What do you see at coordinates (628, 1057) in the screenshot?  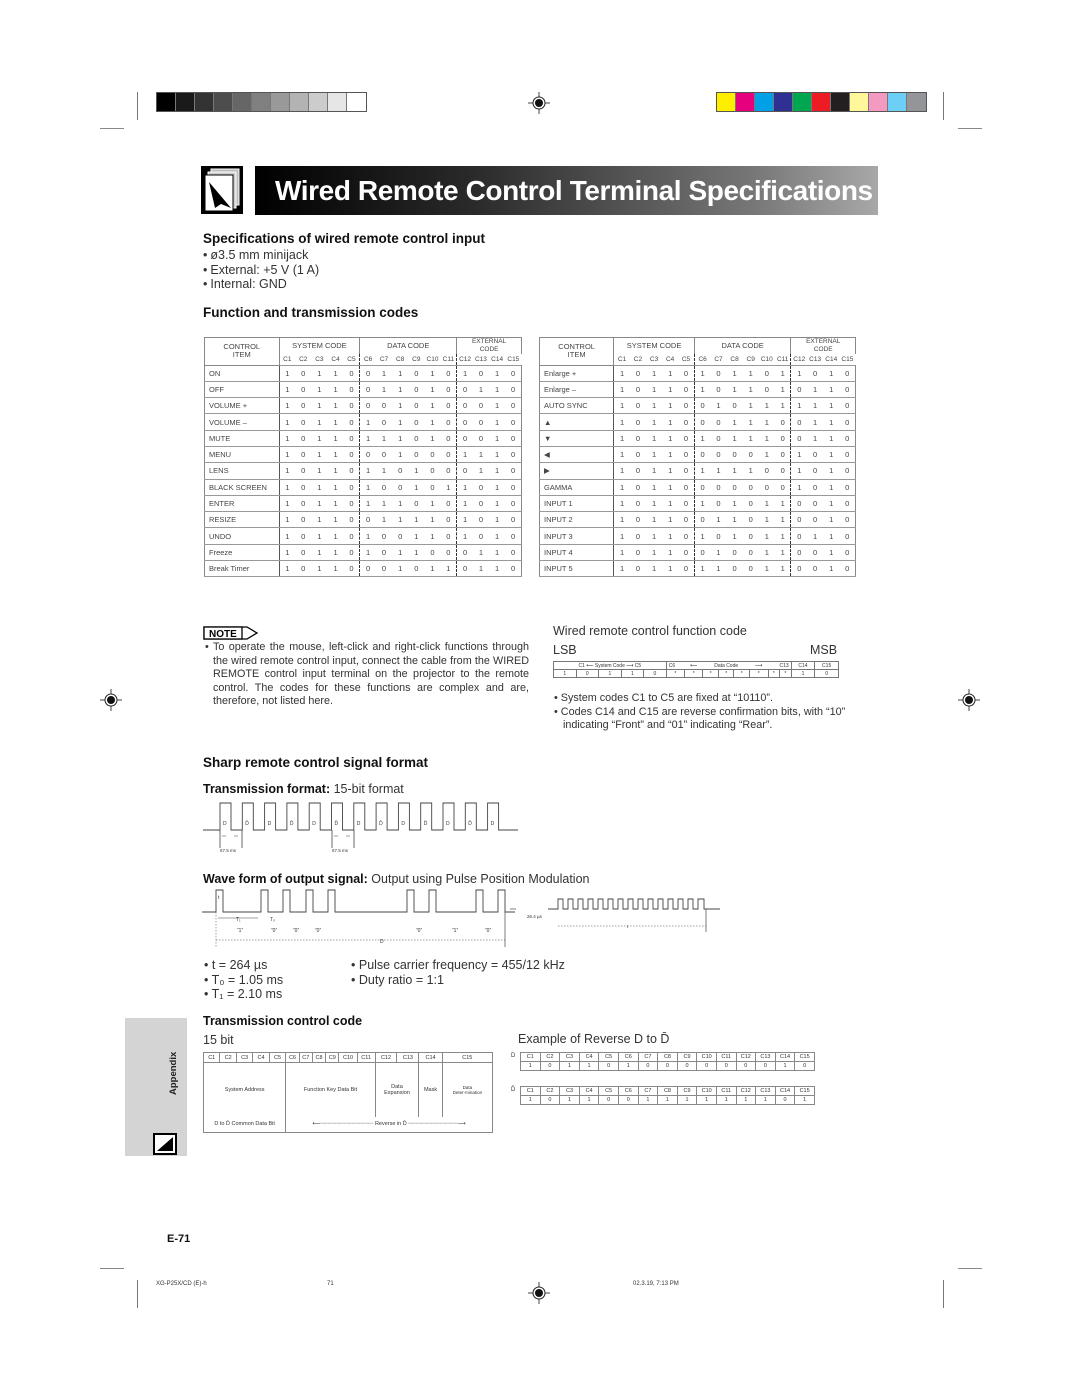 I see `bit-column-header: C6` at bounding box center [628, 1057].